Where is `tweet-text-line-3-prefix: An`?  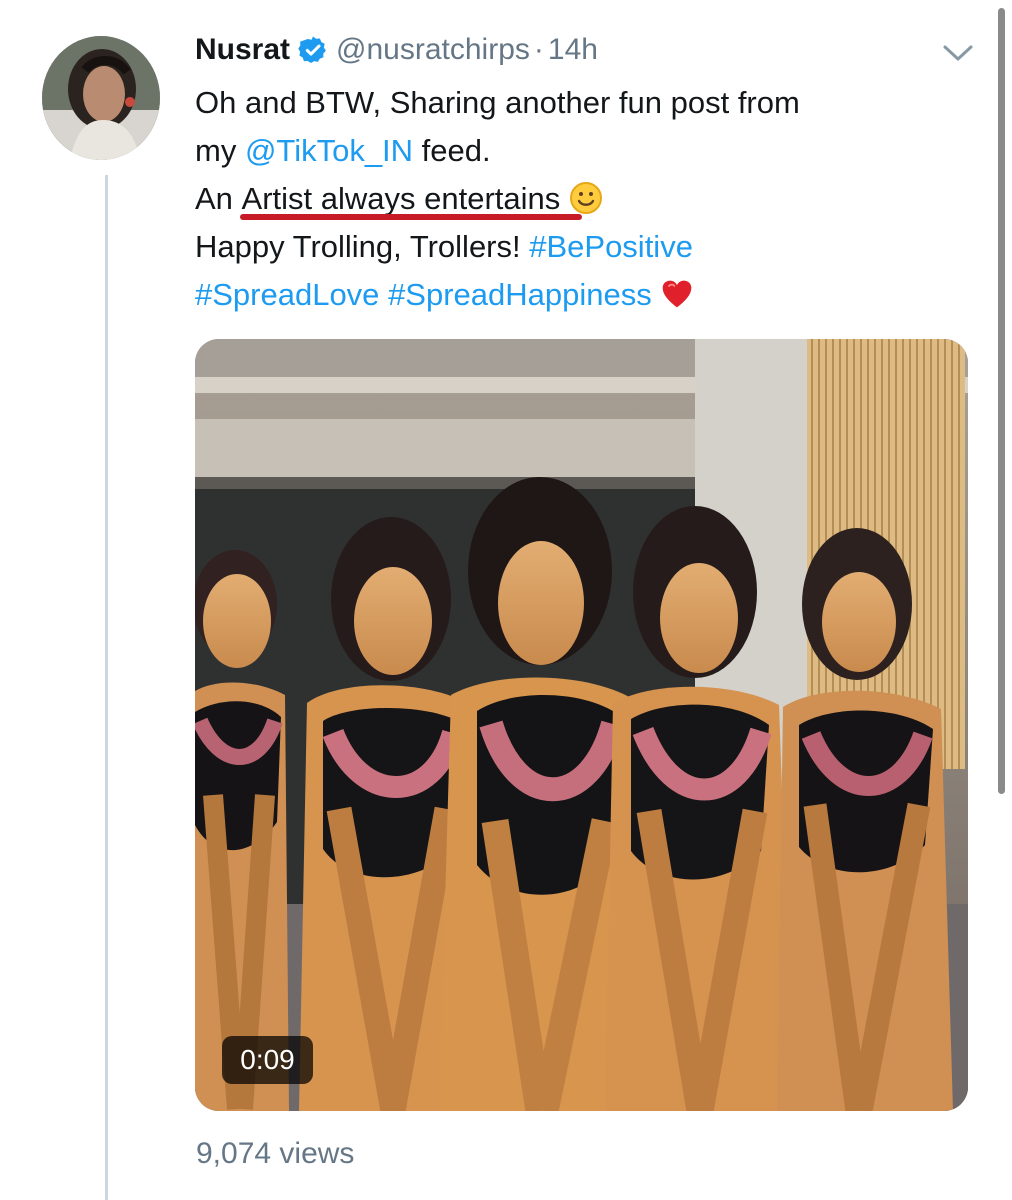 tweet-text-line-3-prefix: An is located at coordinates (218, 198).